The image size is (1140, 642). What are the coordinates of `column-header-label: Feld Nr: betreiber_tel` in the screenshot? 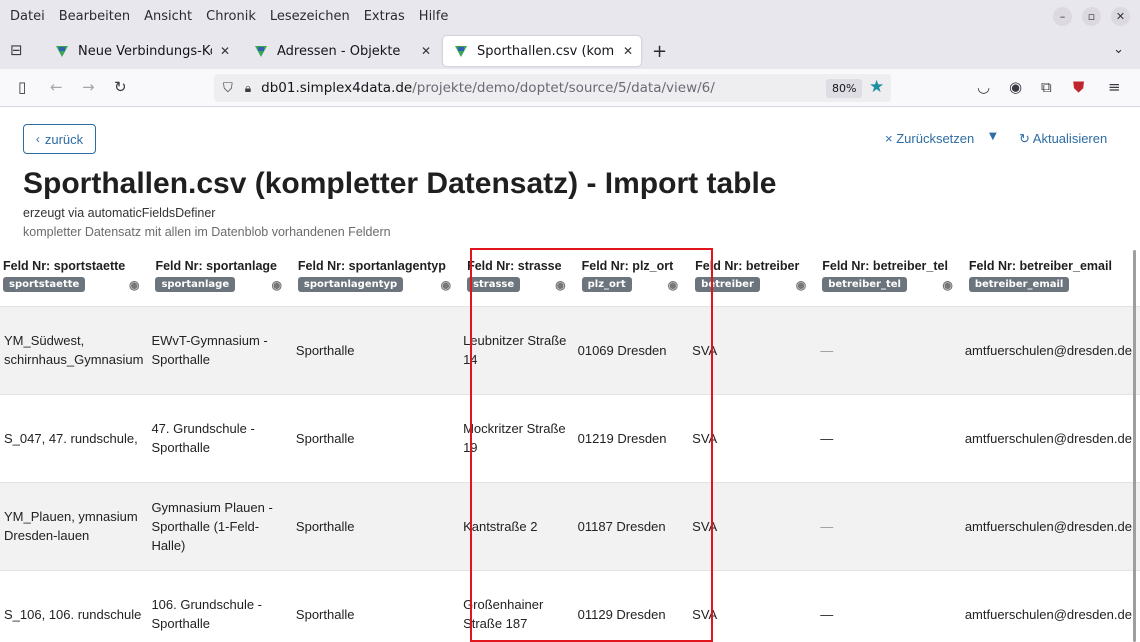 It's located at (885, 266).